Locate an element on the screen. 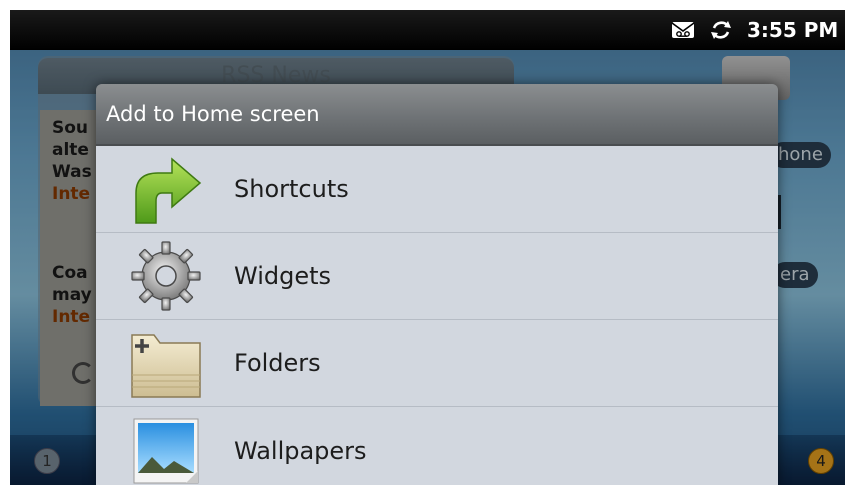 This screenshot has height=485, width=845. dialog-item-wallpapers: Wallpapers is located at coordinates (437, 446).